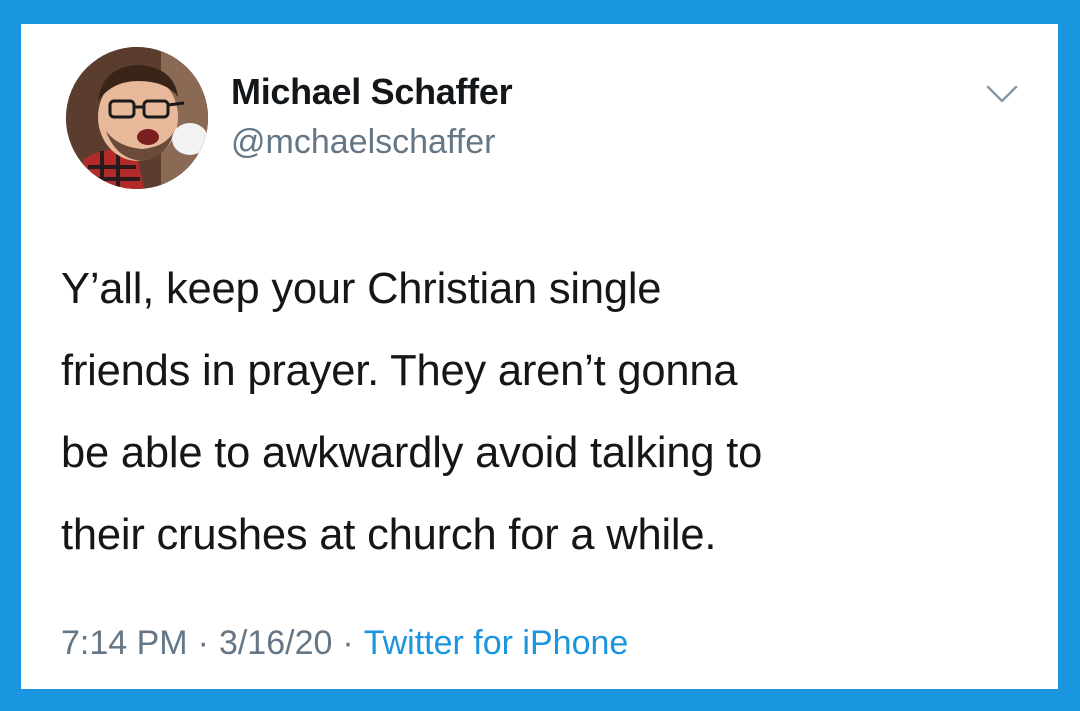  What do you see at coordinates (363, 142) in the screenshot?
I see `author-handle: @mchaelschaffer` at bounding box center [363, 142].